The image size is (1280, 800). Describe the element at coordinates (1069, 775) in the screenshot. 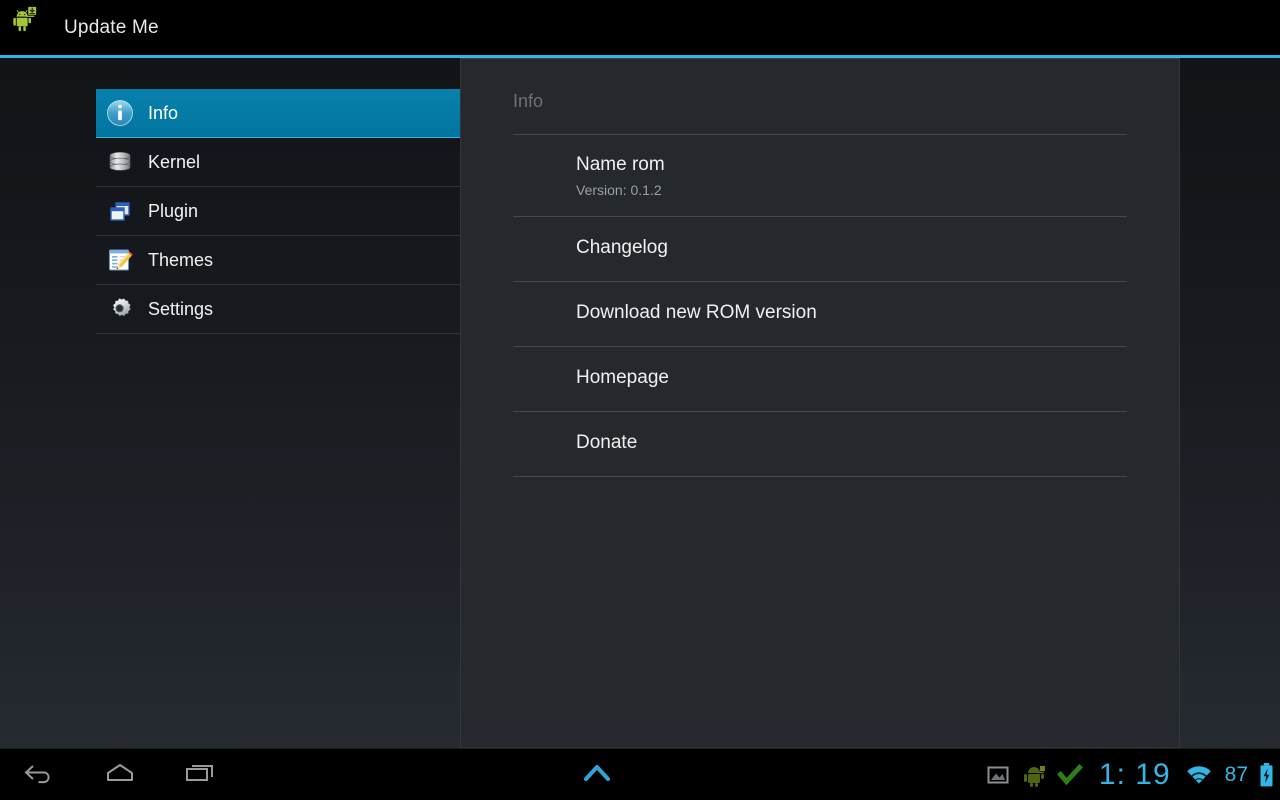

I see `green-check-icon` at that location.